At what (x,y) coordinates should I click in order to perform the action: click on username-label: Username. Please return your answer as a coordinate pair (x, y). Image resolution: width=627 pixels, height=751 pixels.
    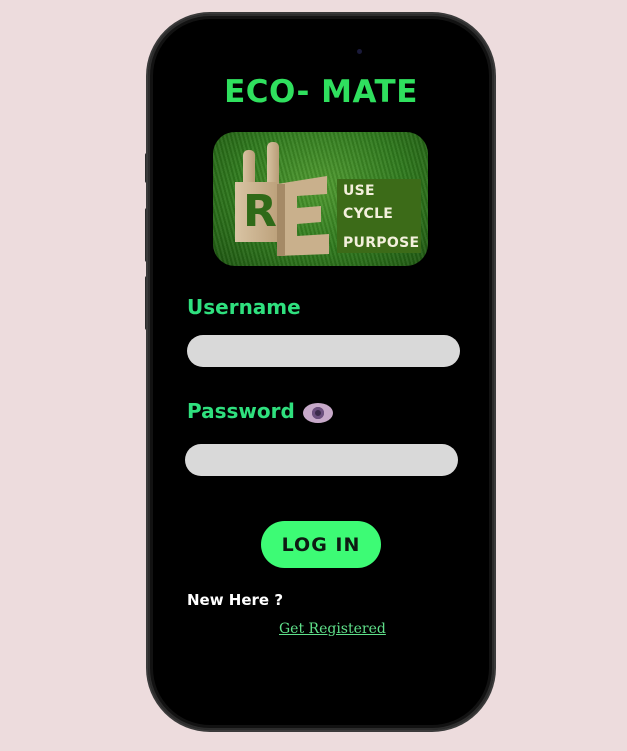
    Looking at the image, I should click on (244, 307).